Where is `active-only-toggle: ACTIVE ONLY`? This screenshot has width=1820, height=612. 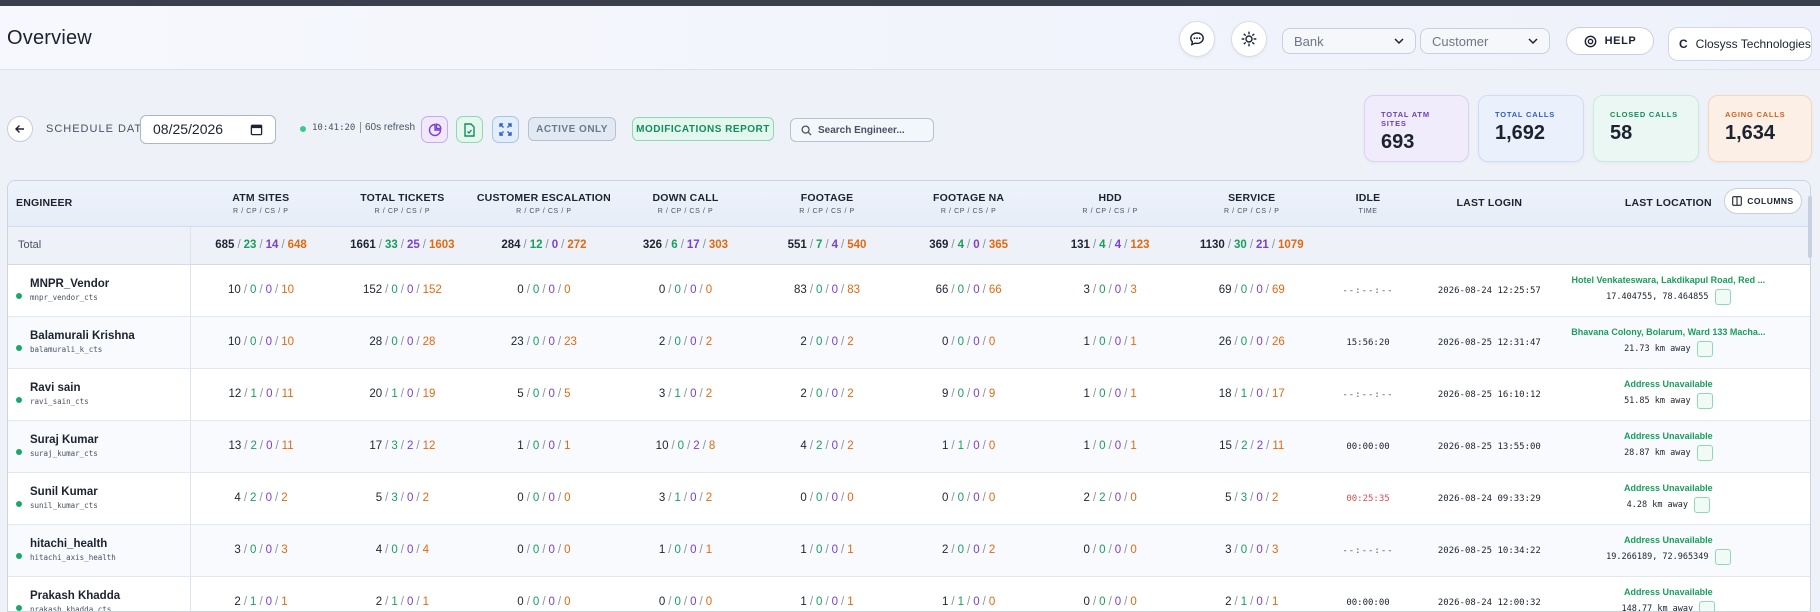 active-only-toggle: ACTIVE ONLY is located at coordinates (572, 129).